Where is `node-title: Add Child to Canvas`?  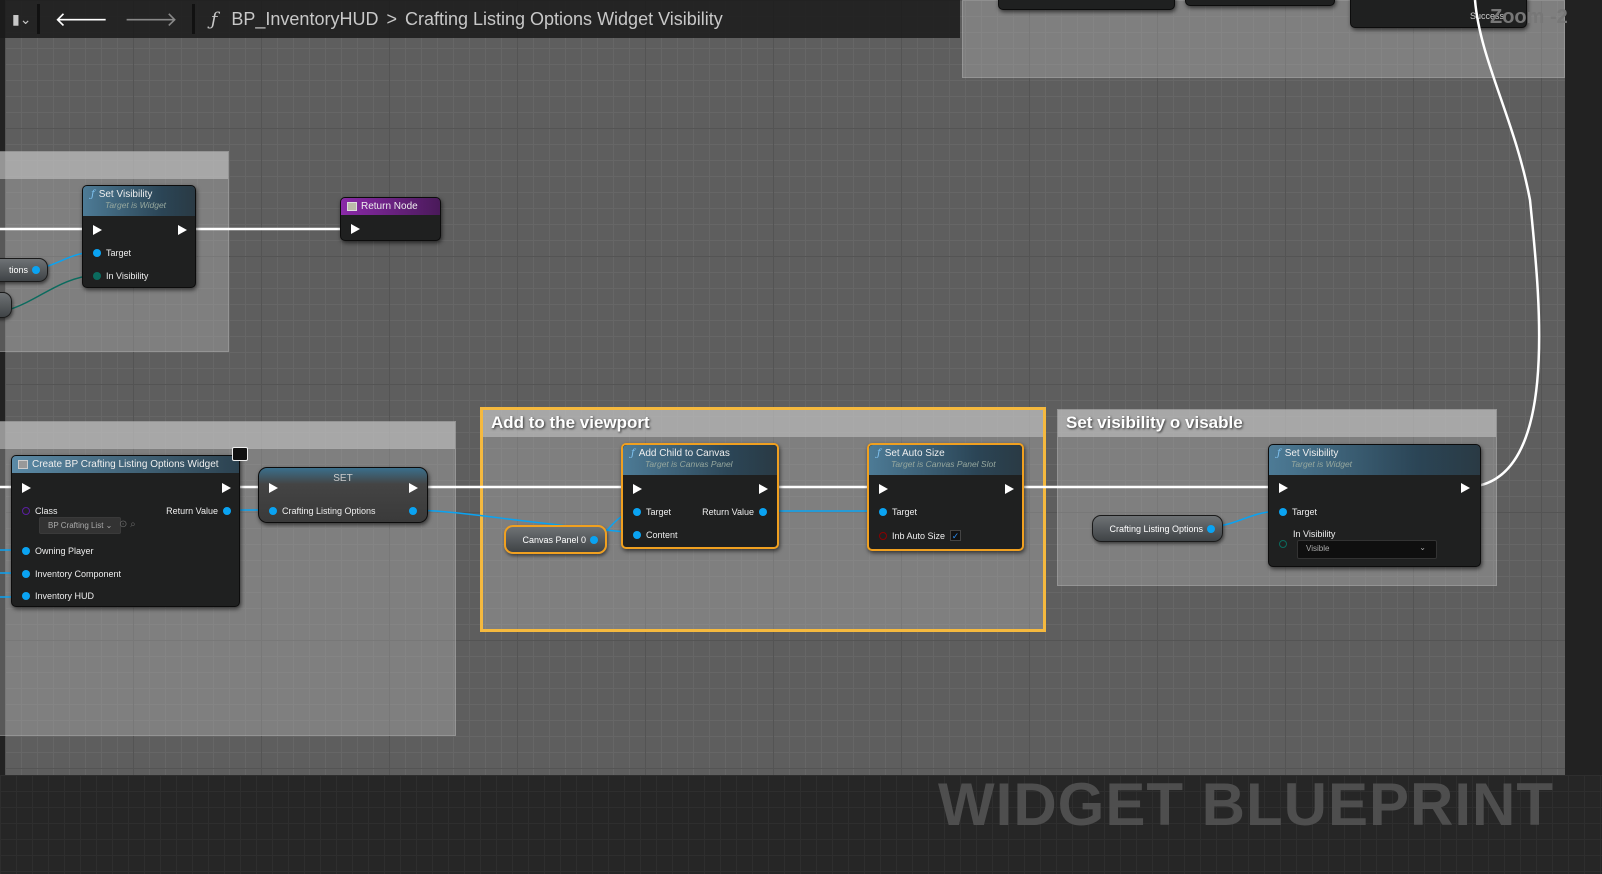 node-title: Add Child to Canvas is located at coordinates (684, 453).